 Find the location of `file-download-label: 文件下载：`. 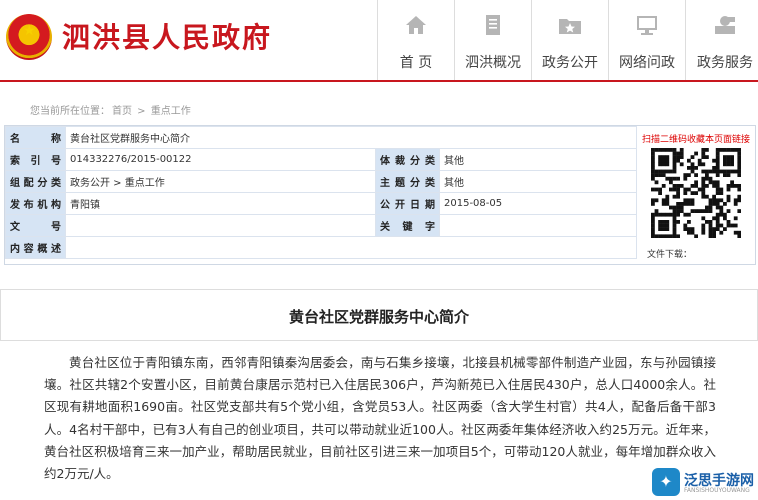

file-download-label: 文件下载： is located at coordinates (669, 253).